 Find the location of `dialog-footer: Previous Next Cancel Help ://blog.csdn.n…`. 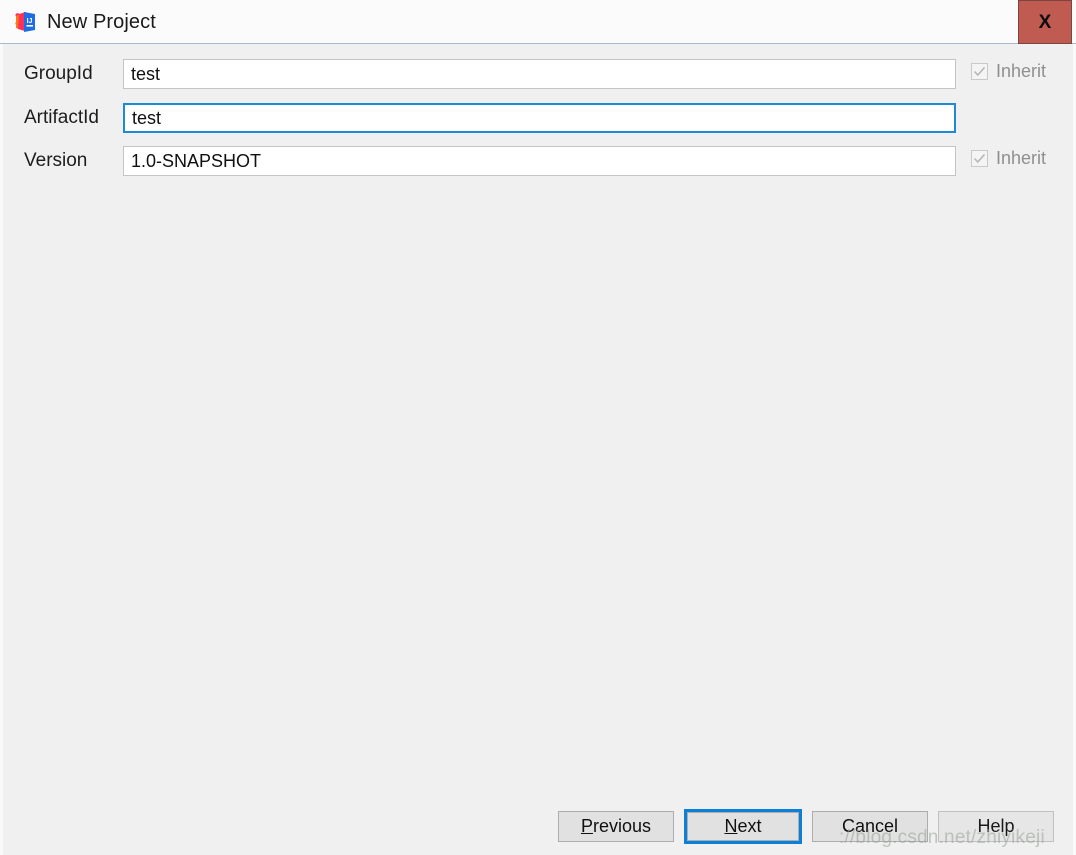

dialog-footer: Previous Next Cancel Help ://blog.csdn.n… is located at coordinates (538, 827).